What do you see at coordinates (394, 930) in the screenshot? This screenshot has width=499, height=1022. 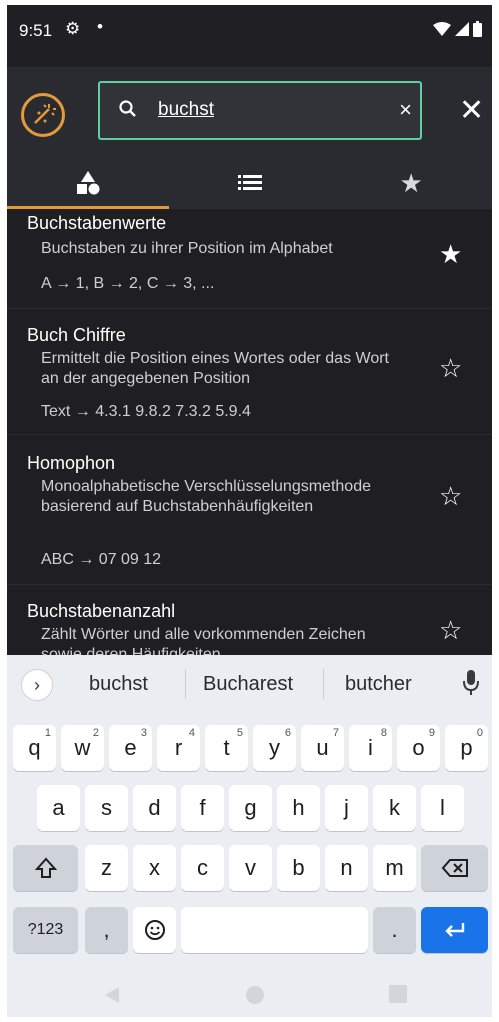 I see `period-key: .` at bounding box center [394, 930].